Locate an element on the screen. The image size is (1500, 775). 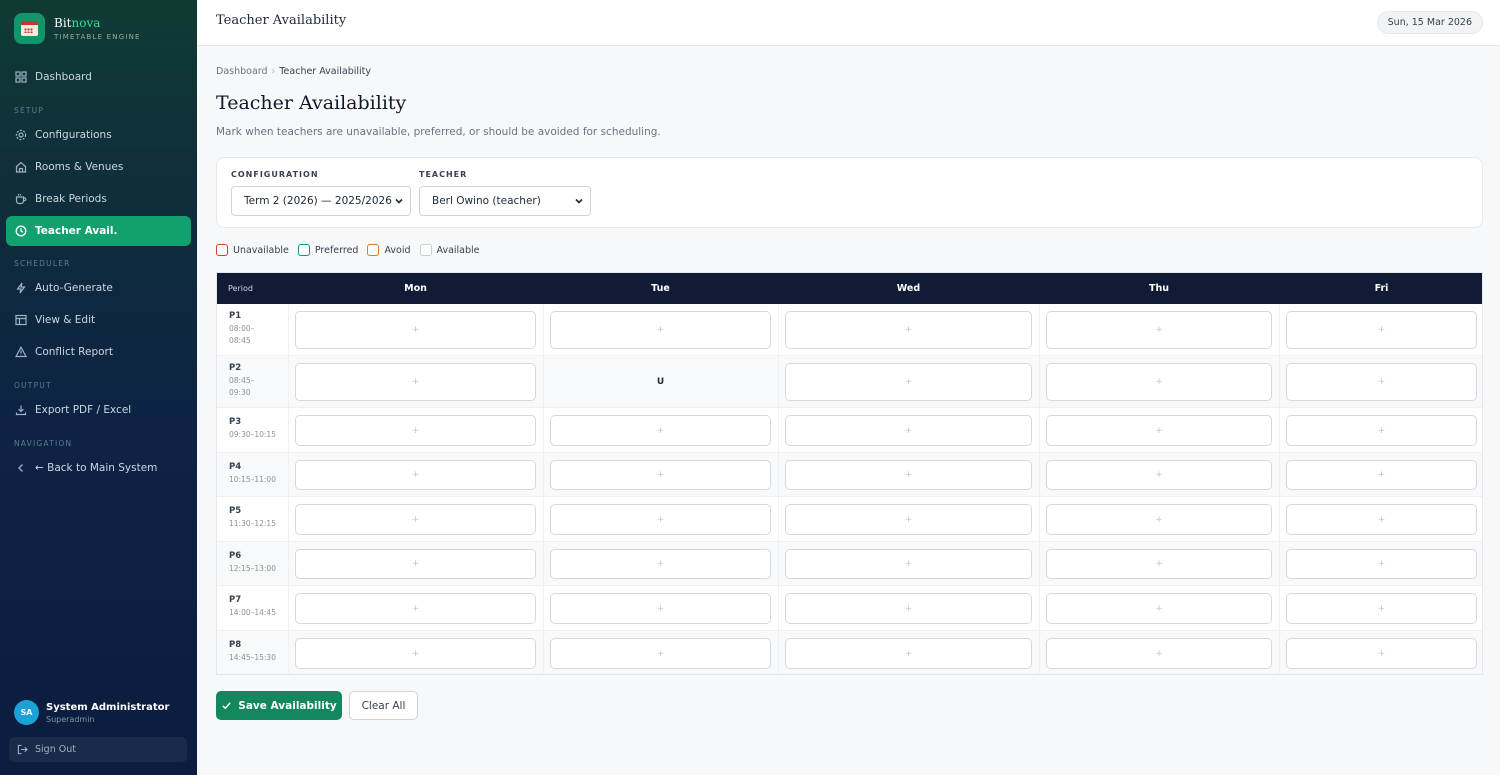
availability-slot-mon-p6: + is located at coordinates (415, 564).